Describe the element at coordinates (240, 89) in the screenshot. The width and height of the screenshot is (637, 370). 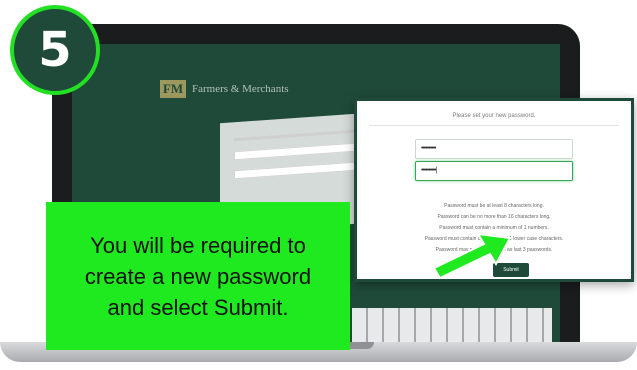
I see `logo-text: Farmers & Merchants` at that location.